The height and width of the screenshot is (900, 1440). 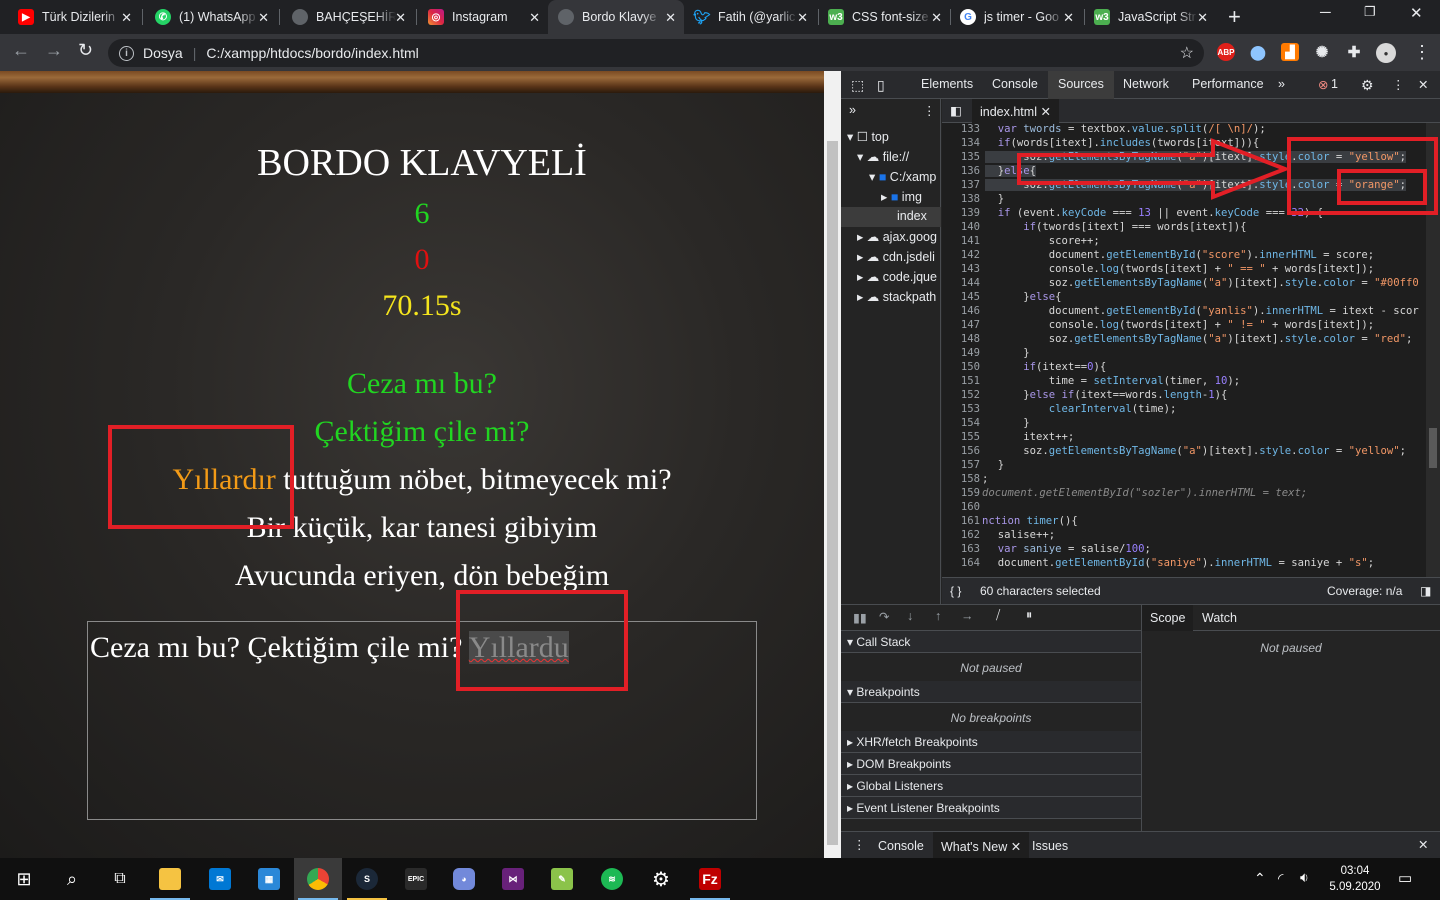 I want to click on step-icon: →, so click(x=967, y=616).